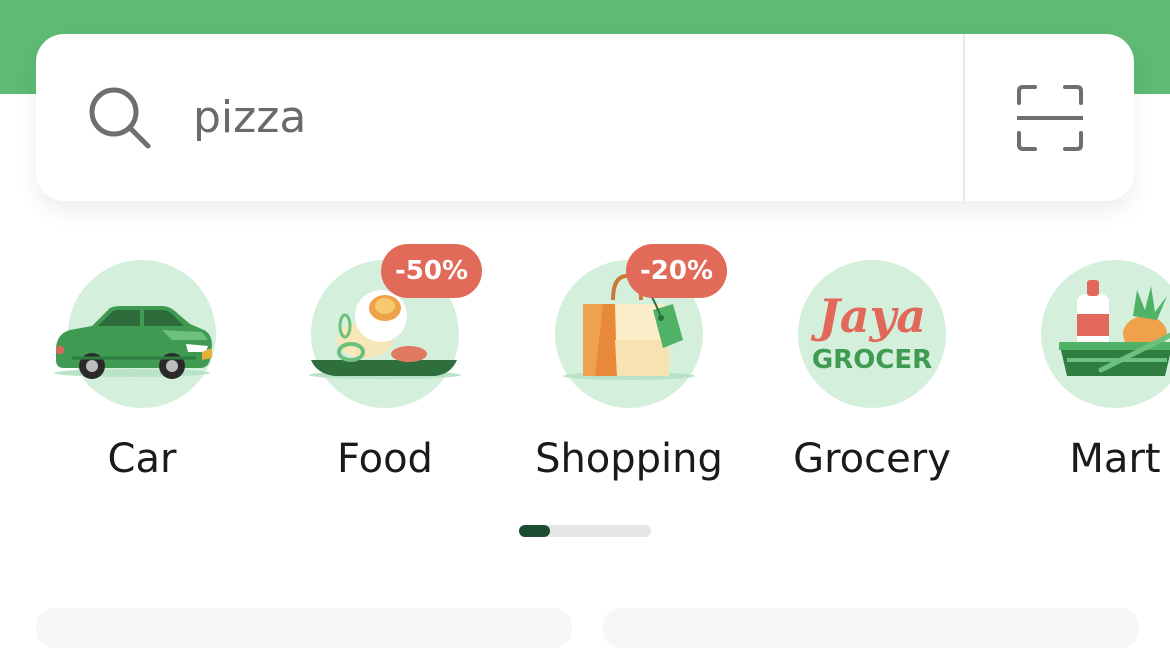 This screenshot has width=1170, height=648. What do you see at coordinates (142, 459) in the screenshot?
I see `category-label: Car` at bounding box center [142, 459].